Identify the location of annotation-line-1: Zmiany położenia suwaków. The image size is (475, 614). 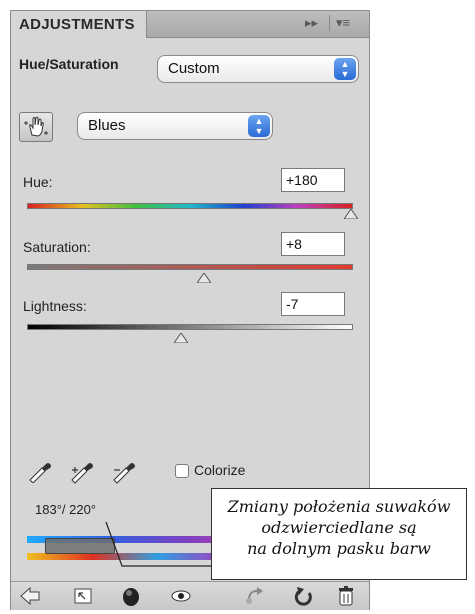
(339, 506).